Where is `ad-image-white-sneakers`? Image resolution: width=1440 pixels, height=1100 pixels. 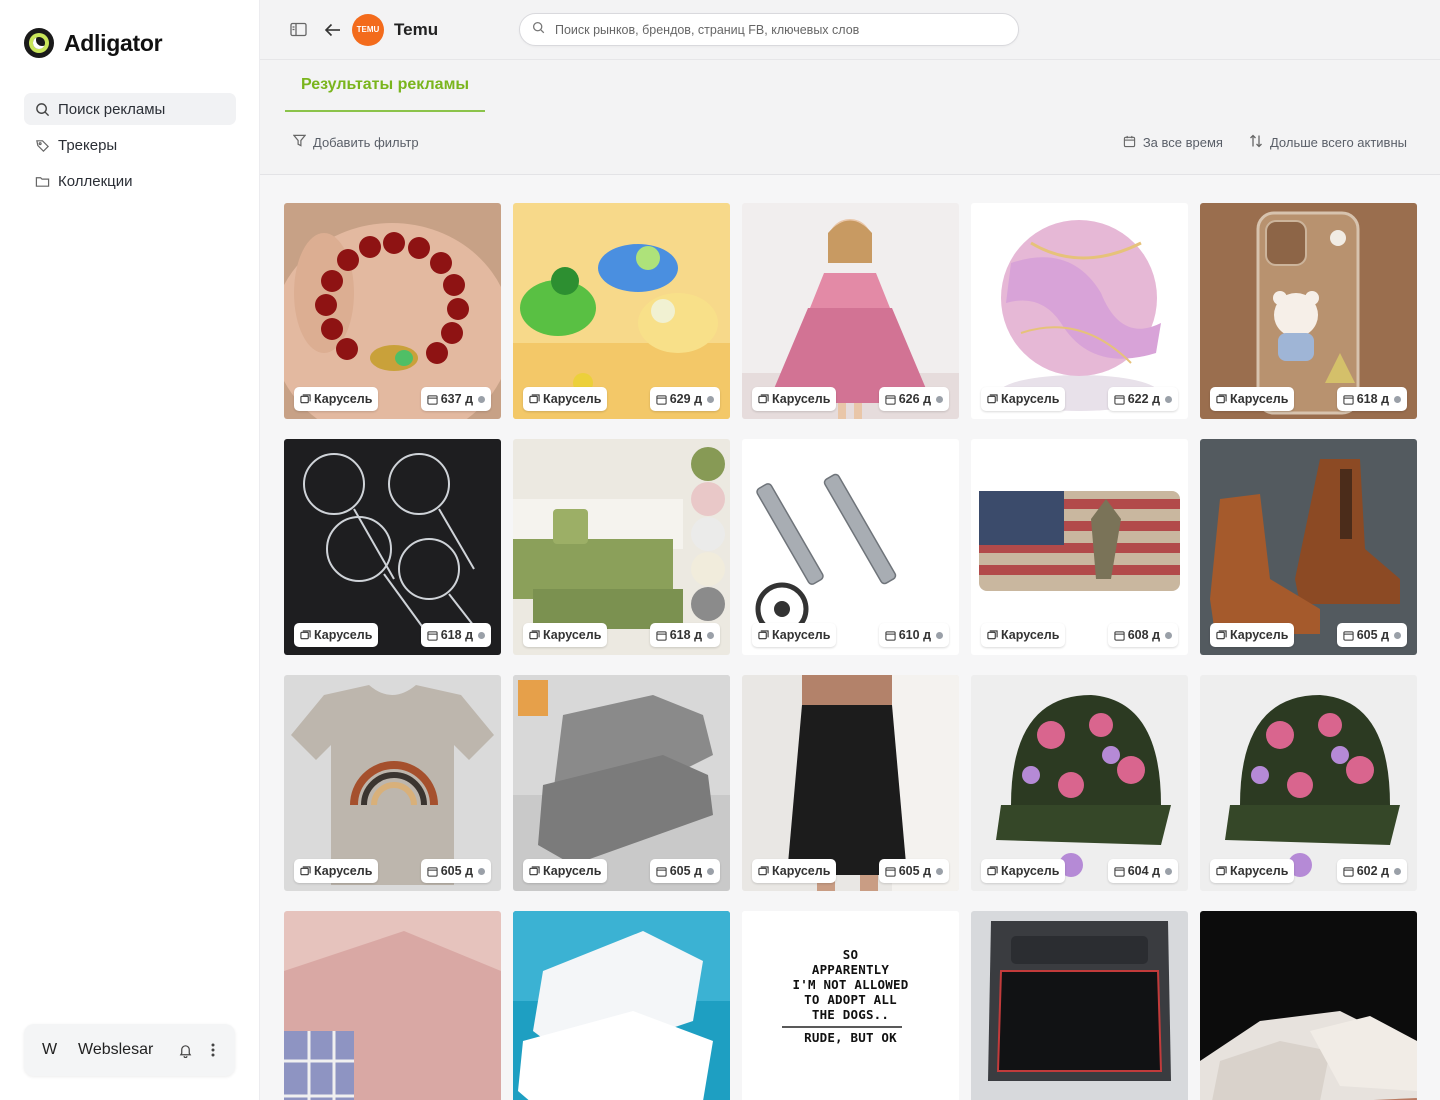 ad-image-white-sneakers is located at coordinates (621, 1005).